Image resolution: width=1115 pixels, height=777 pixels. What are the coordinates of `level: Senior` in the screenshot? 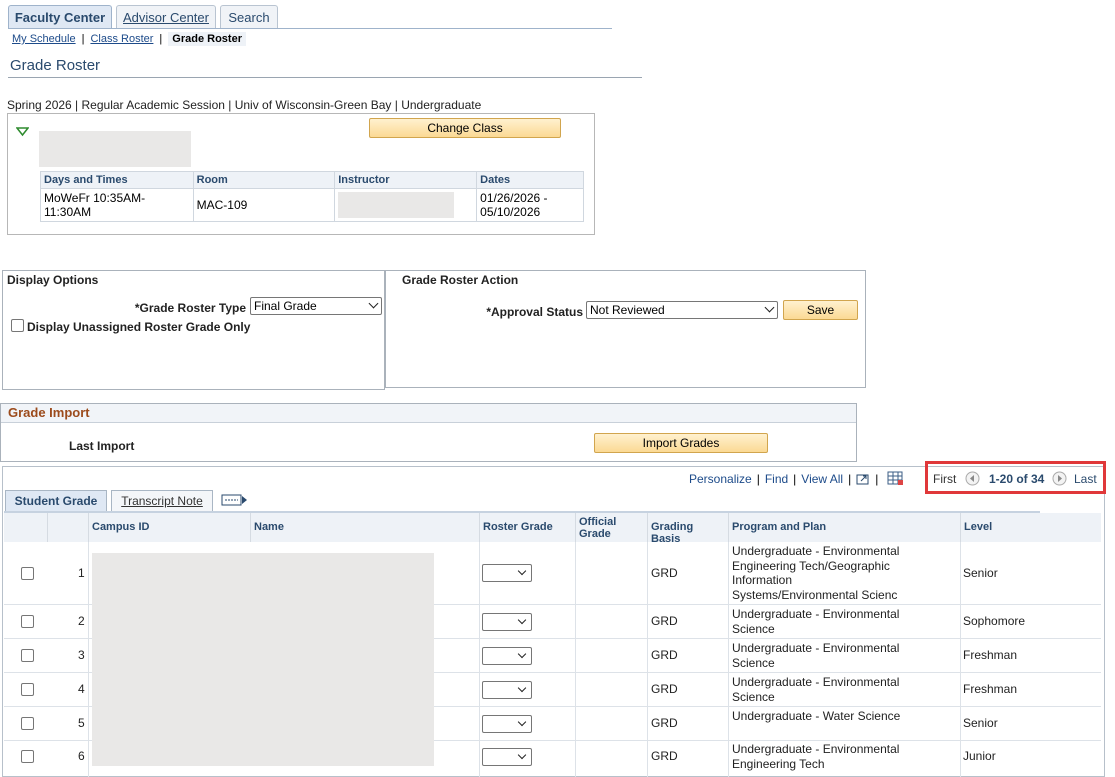 It's located at (980, 723).